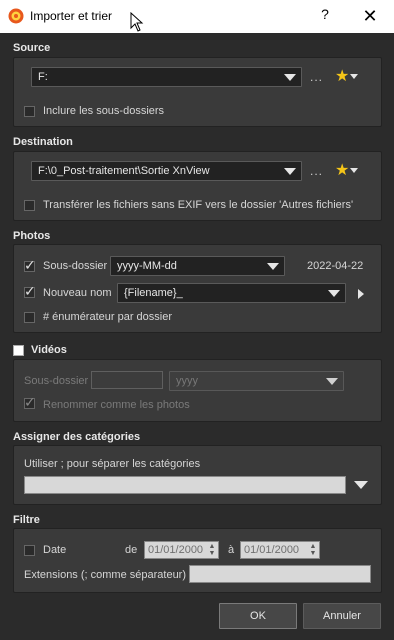 The width and height of the screenshot is (394, 640). I want to click on categories-heading: Assigner des catégories, so click(77, 437).